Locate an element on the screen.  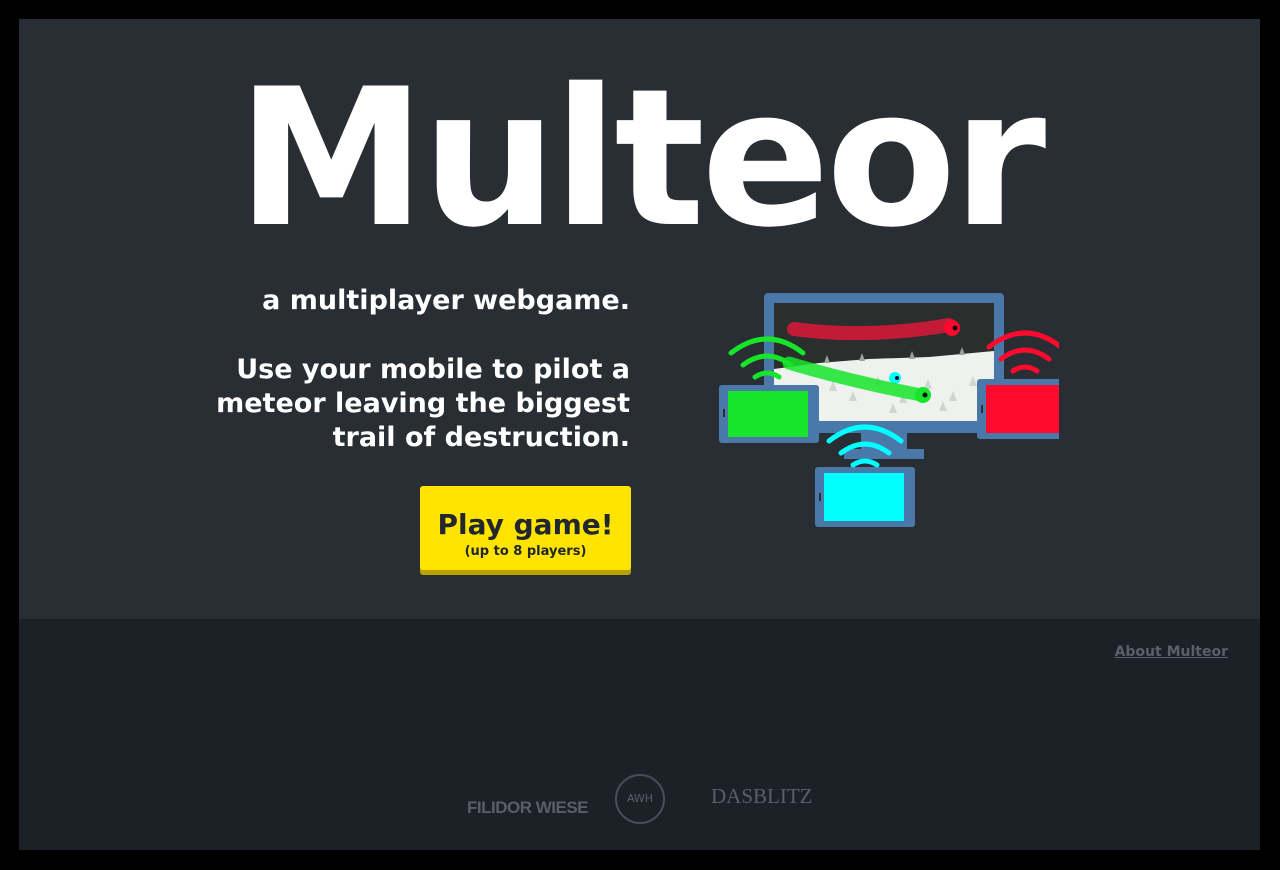
about-link: About Multeor is located at coordinates (1171, 652).